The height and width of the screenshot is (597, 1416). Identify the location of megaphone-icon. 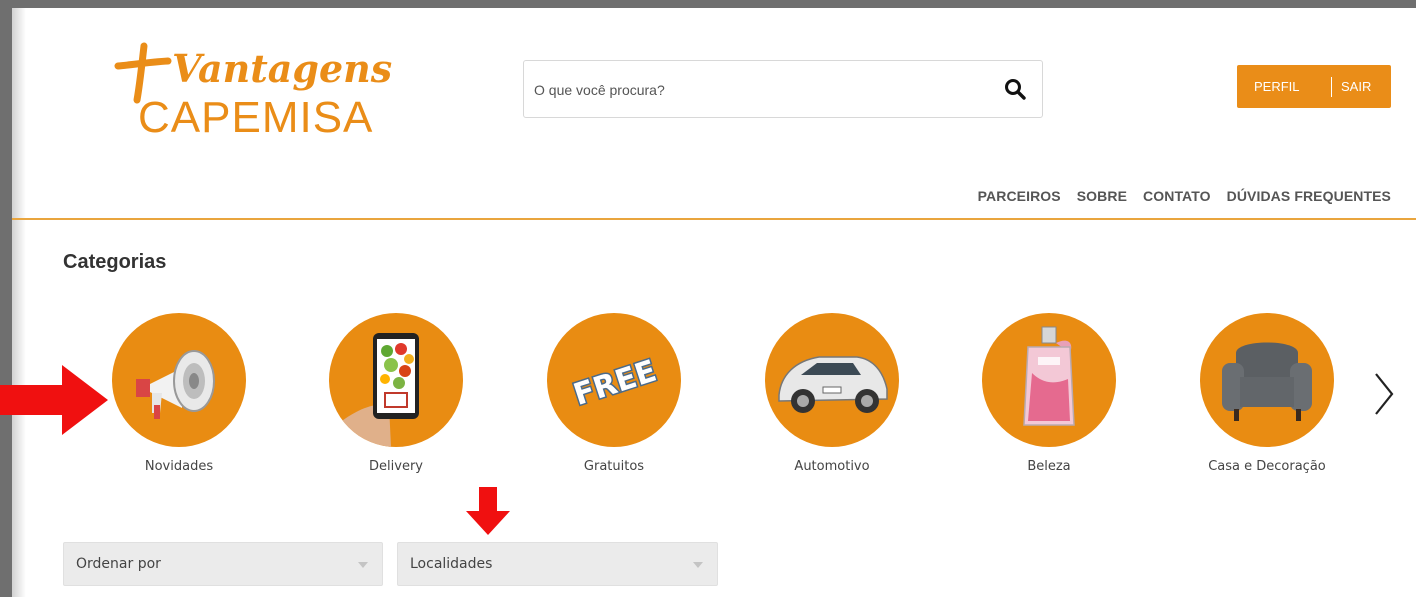
(175, 384).